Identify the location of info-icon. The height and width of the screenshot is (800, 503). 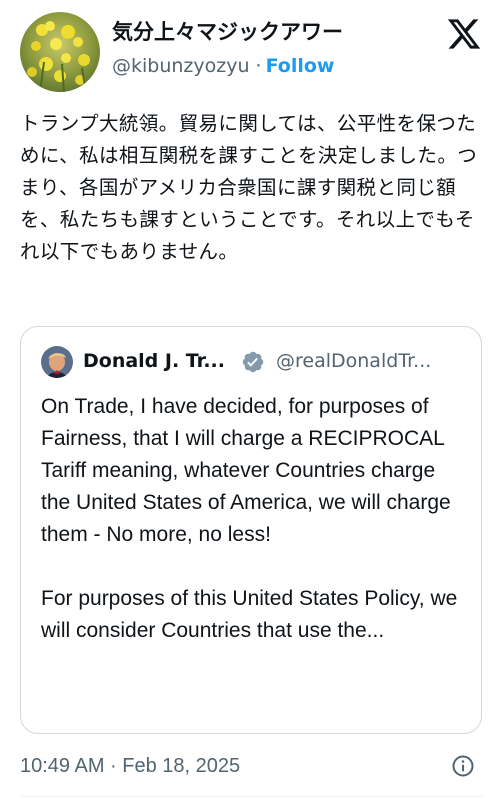
(463, 766).